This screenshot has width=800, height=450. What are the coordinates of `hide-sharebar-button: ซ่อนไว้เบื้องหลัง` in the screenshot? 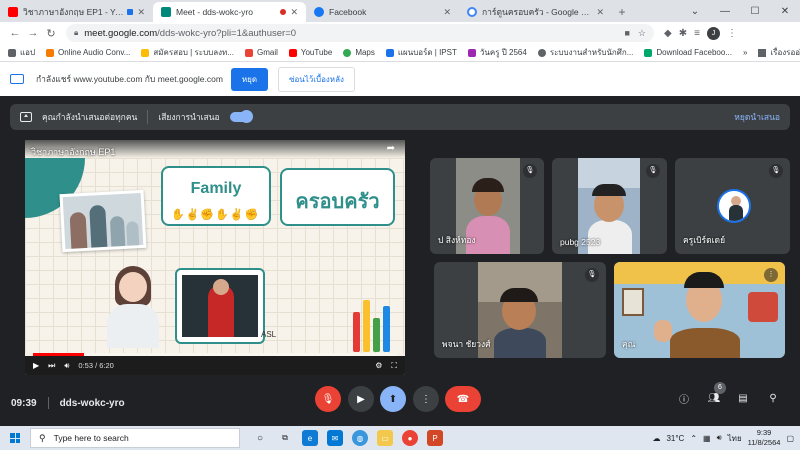 It's located at (316, 79).